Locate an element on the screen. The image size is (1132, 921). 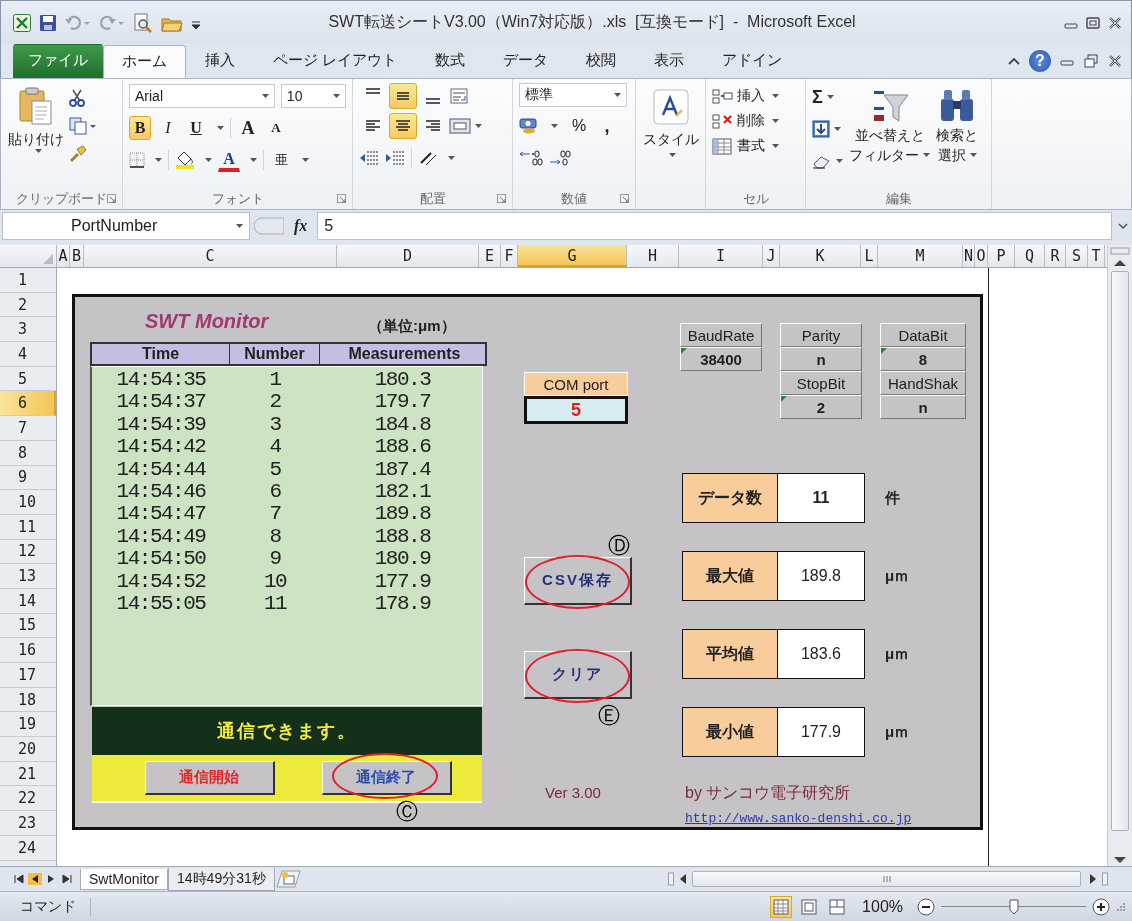
column-header: E is located at coordinates (490, 256).